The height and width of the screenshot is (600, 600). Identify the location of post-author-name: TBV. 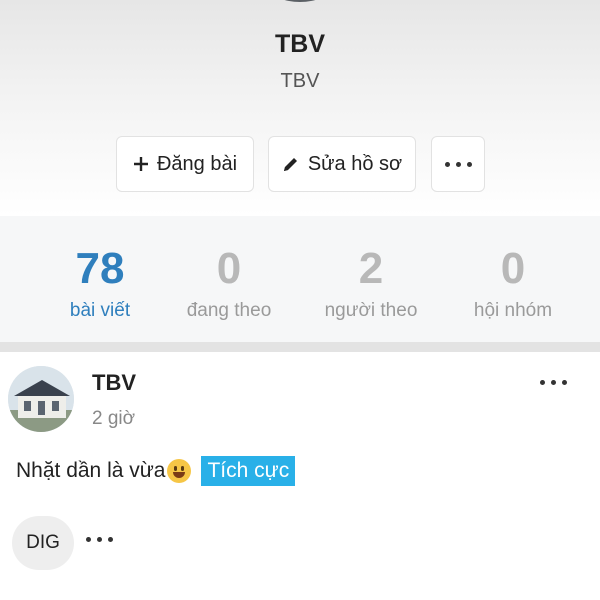
(114, 383).